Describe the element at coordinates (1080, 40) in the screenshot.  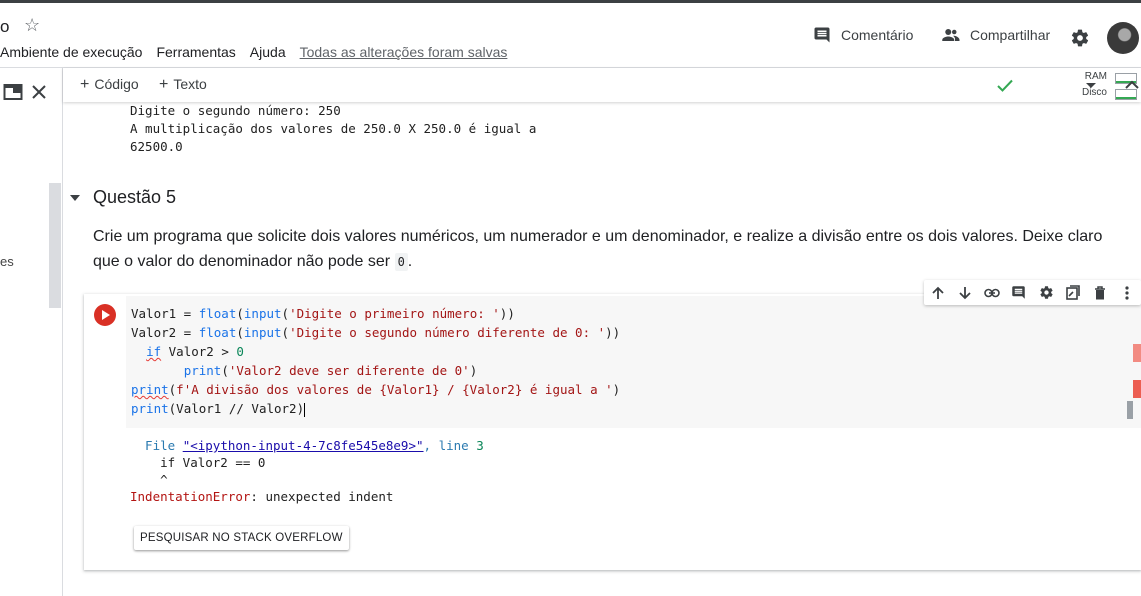
I see `gear-icon` at that location.